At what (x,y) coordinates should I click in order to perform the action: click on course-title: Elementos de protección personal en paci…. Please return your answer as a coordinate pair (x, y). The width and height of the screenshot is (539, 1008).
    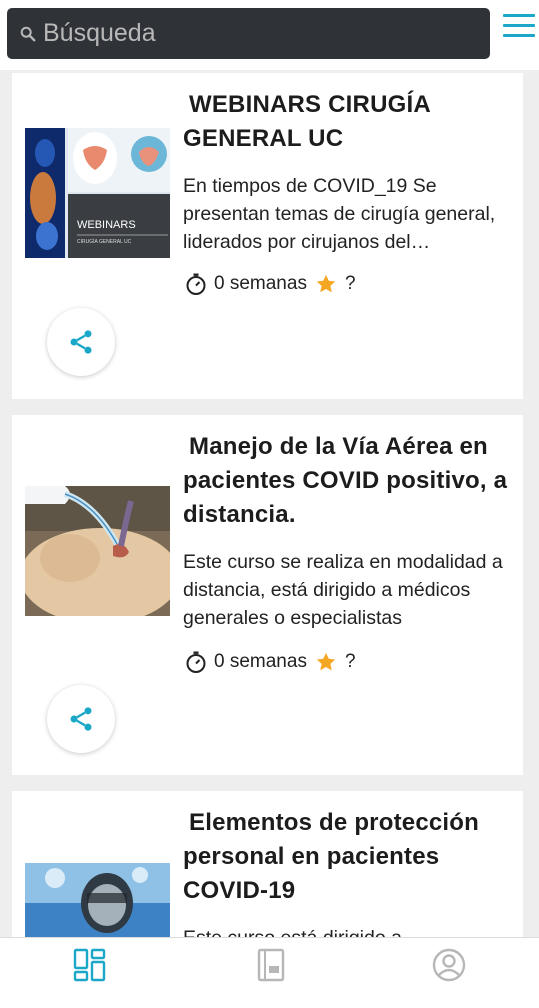
    Looking at the image, I should click on (348, 857).